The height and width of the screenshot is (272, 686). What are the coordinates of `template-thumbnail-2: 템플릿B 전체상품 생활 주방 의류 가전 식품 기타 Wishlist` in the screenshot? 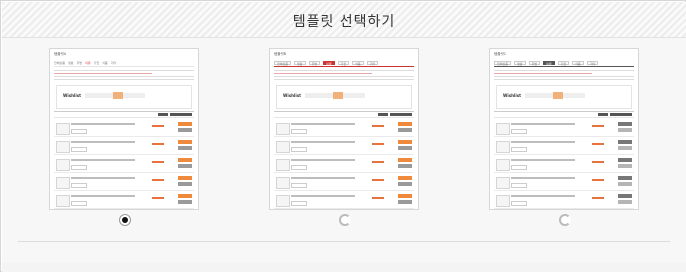 It's located at (344, 129).